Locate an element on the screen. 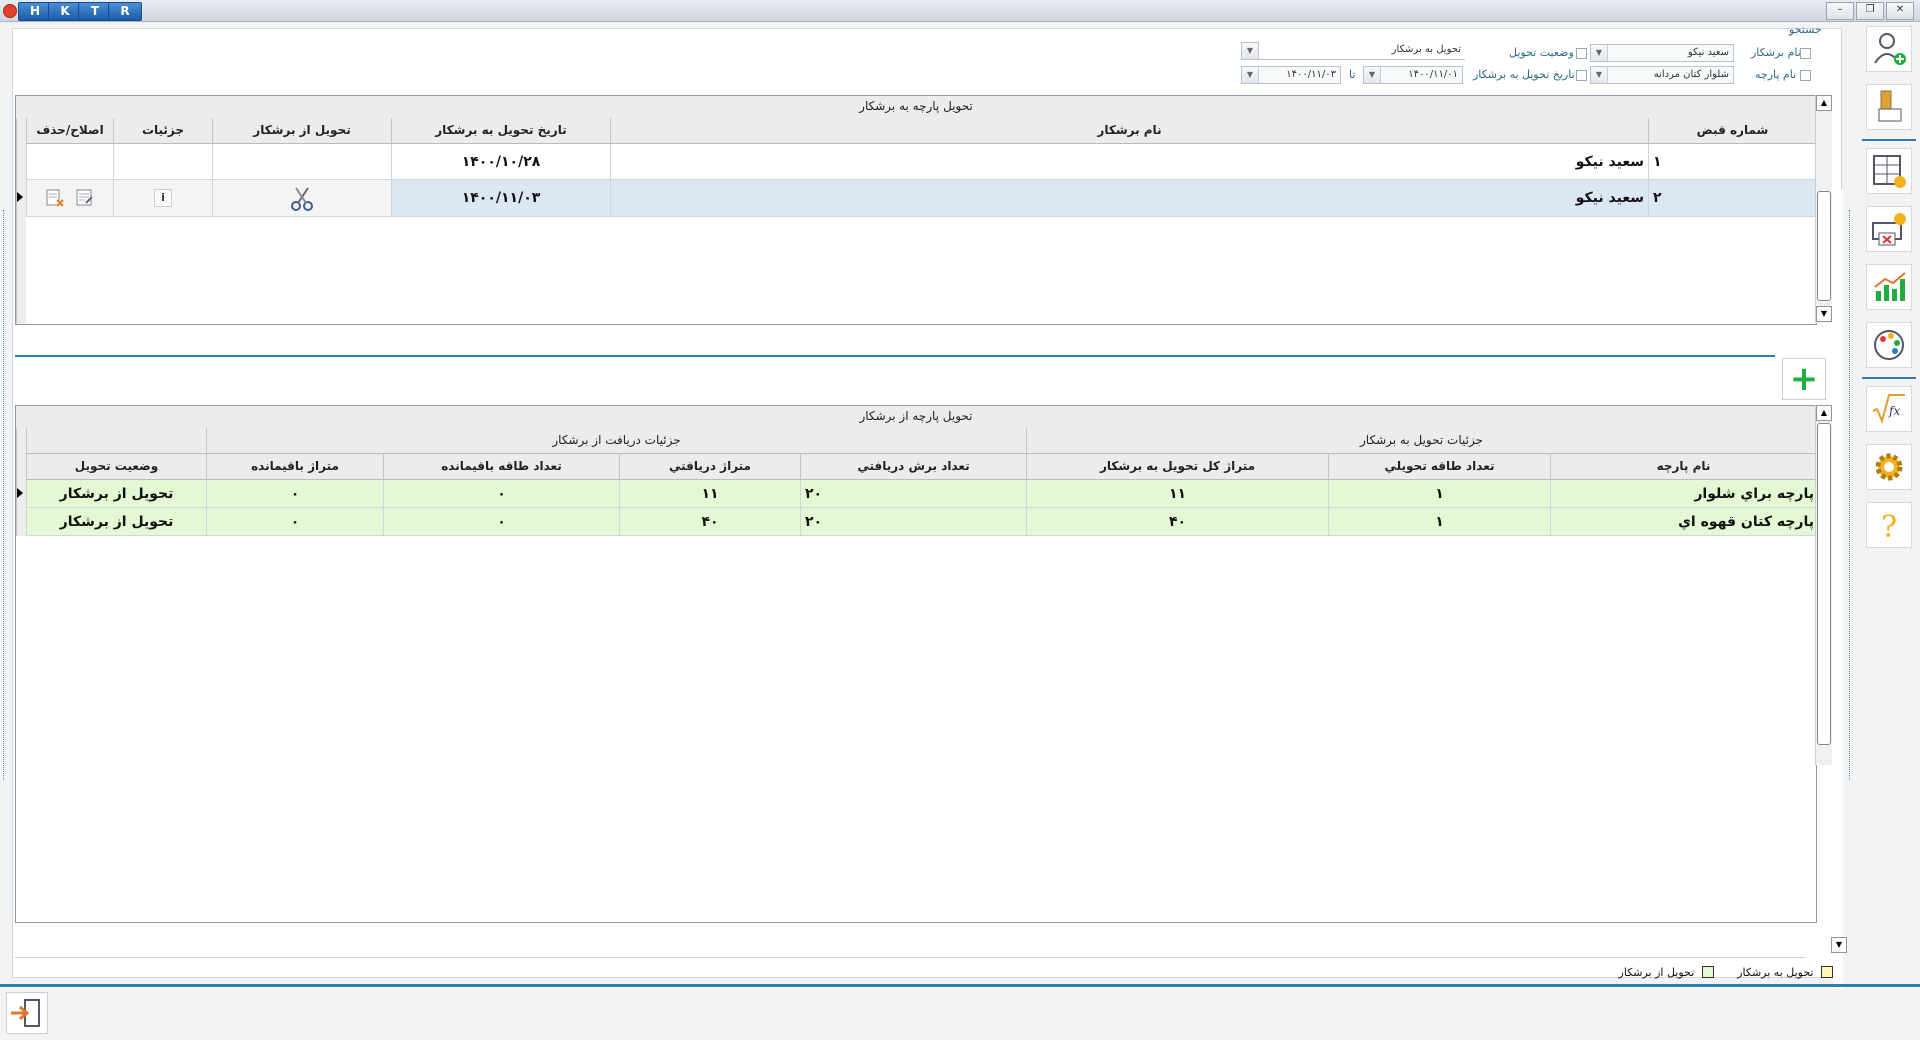  tab-h: H is located at coordinates (35, 11).